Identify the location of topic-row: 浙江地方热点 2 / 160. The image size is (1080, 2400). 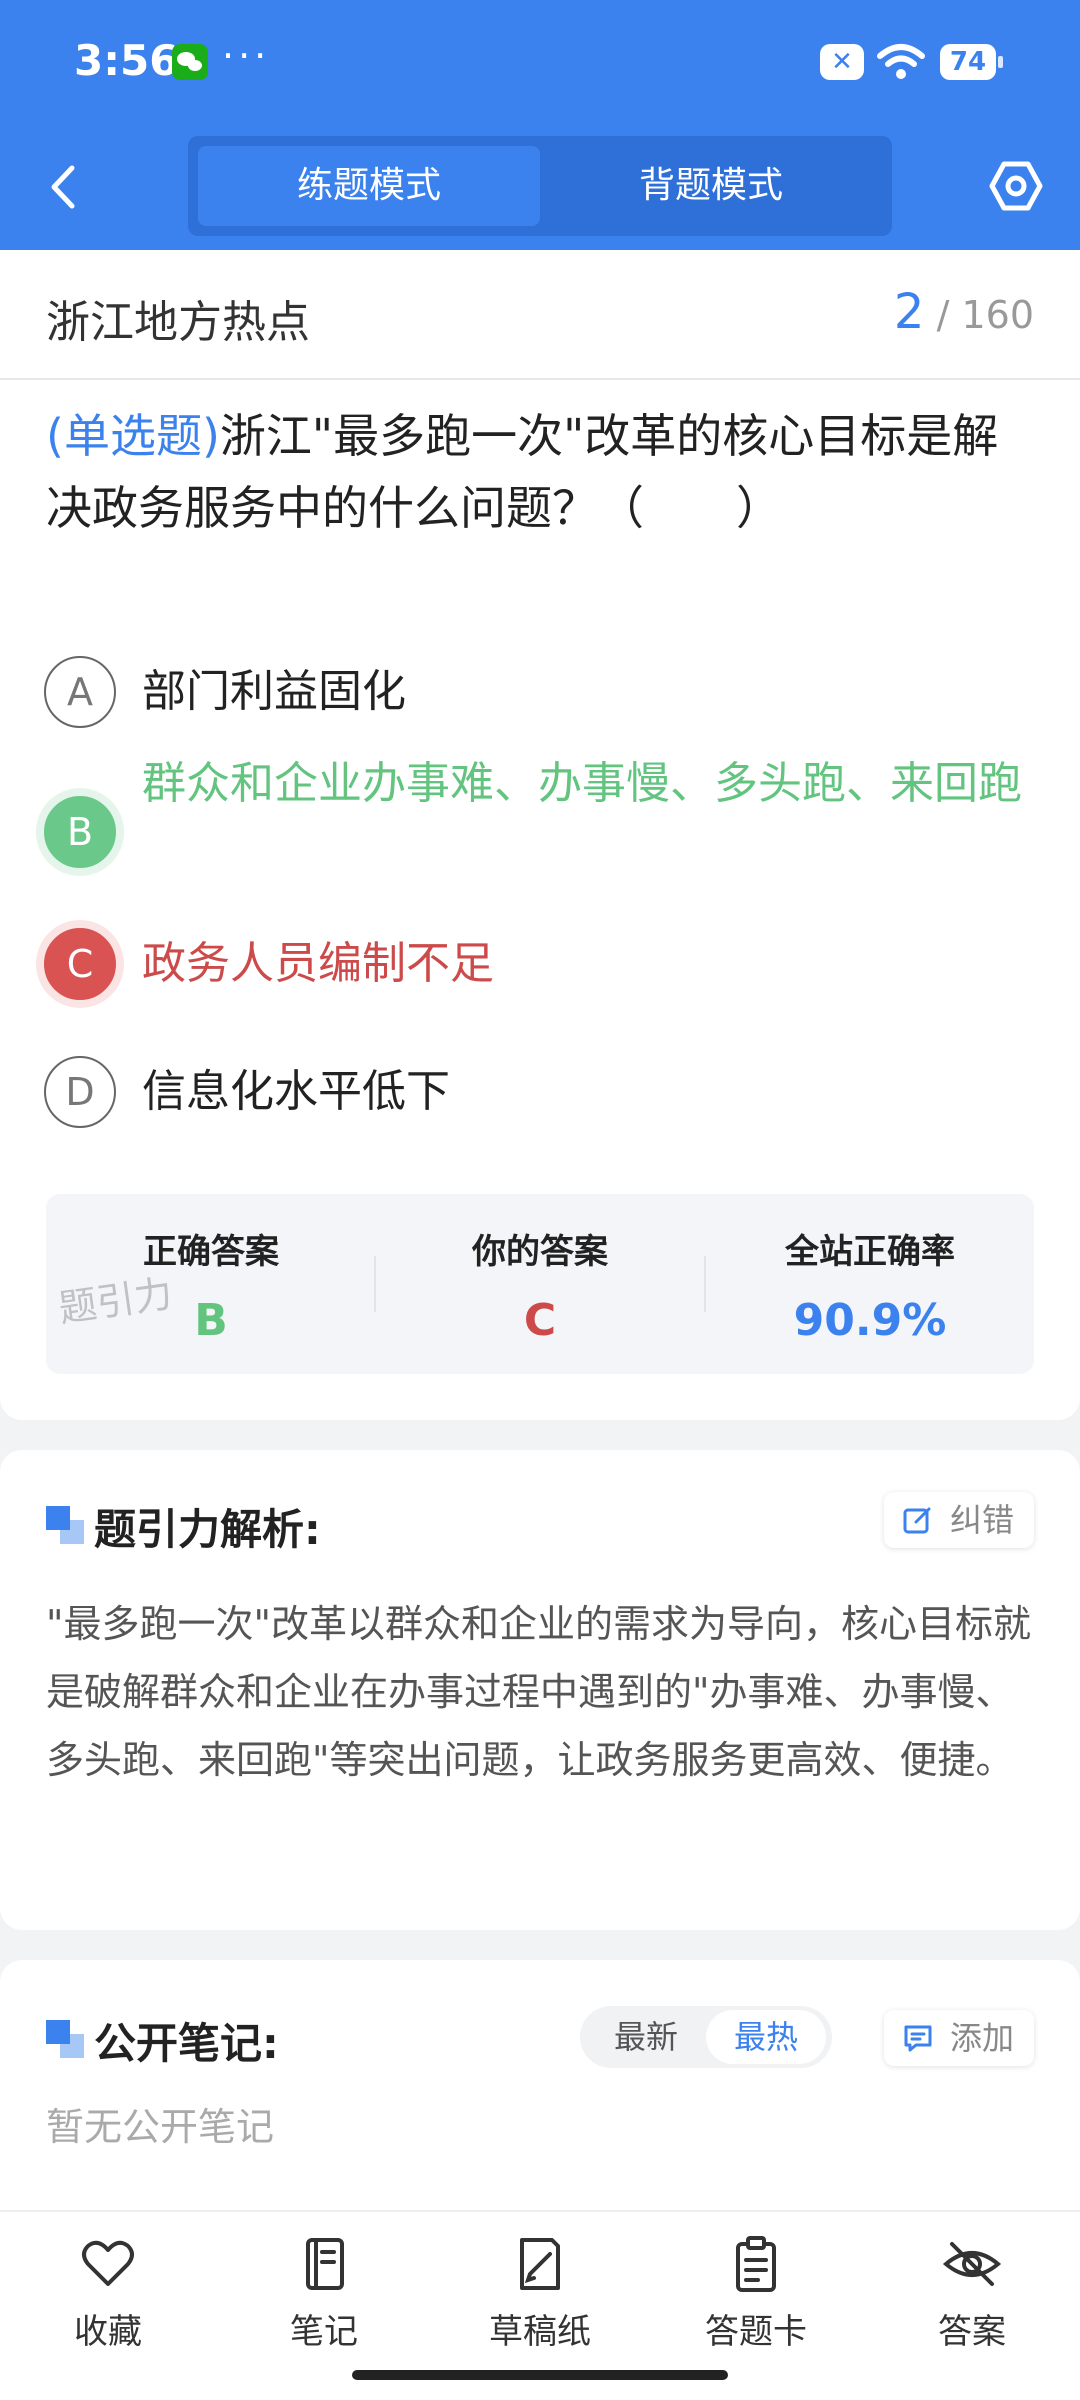
(540, 315).